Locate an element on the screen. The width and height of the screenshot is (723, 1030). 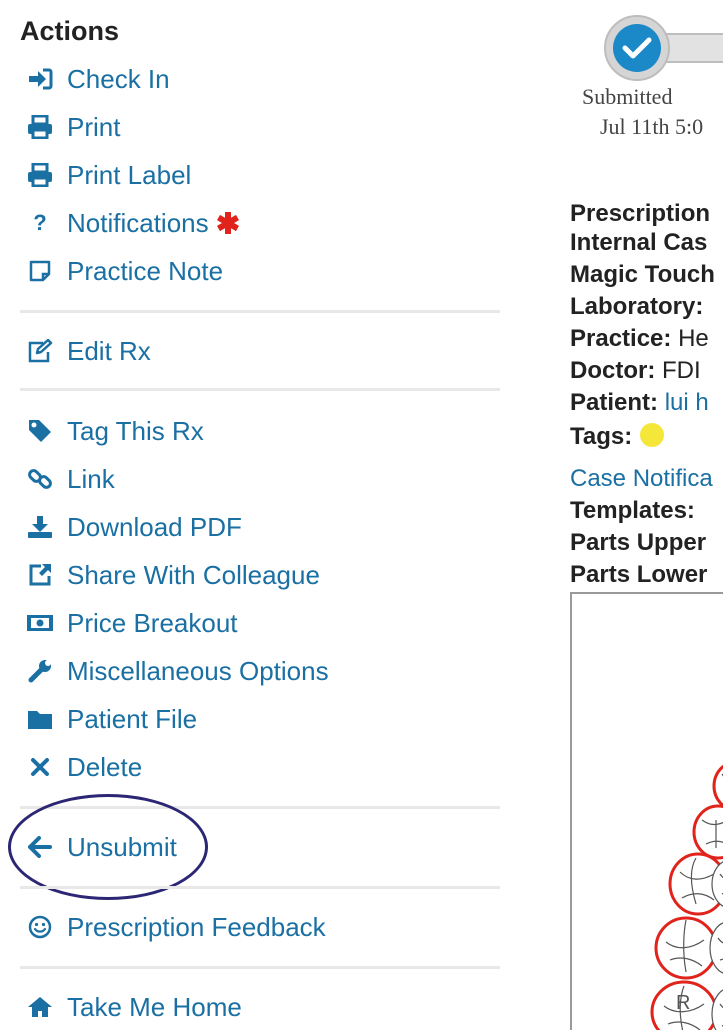
detail-patient: Patient: lui h is located at coordinates (639, 403).